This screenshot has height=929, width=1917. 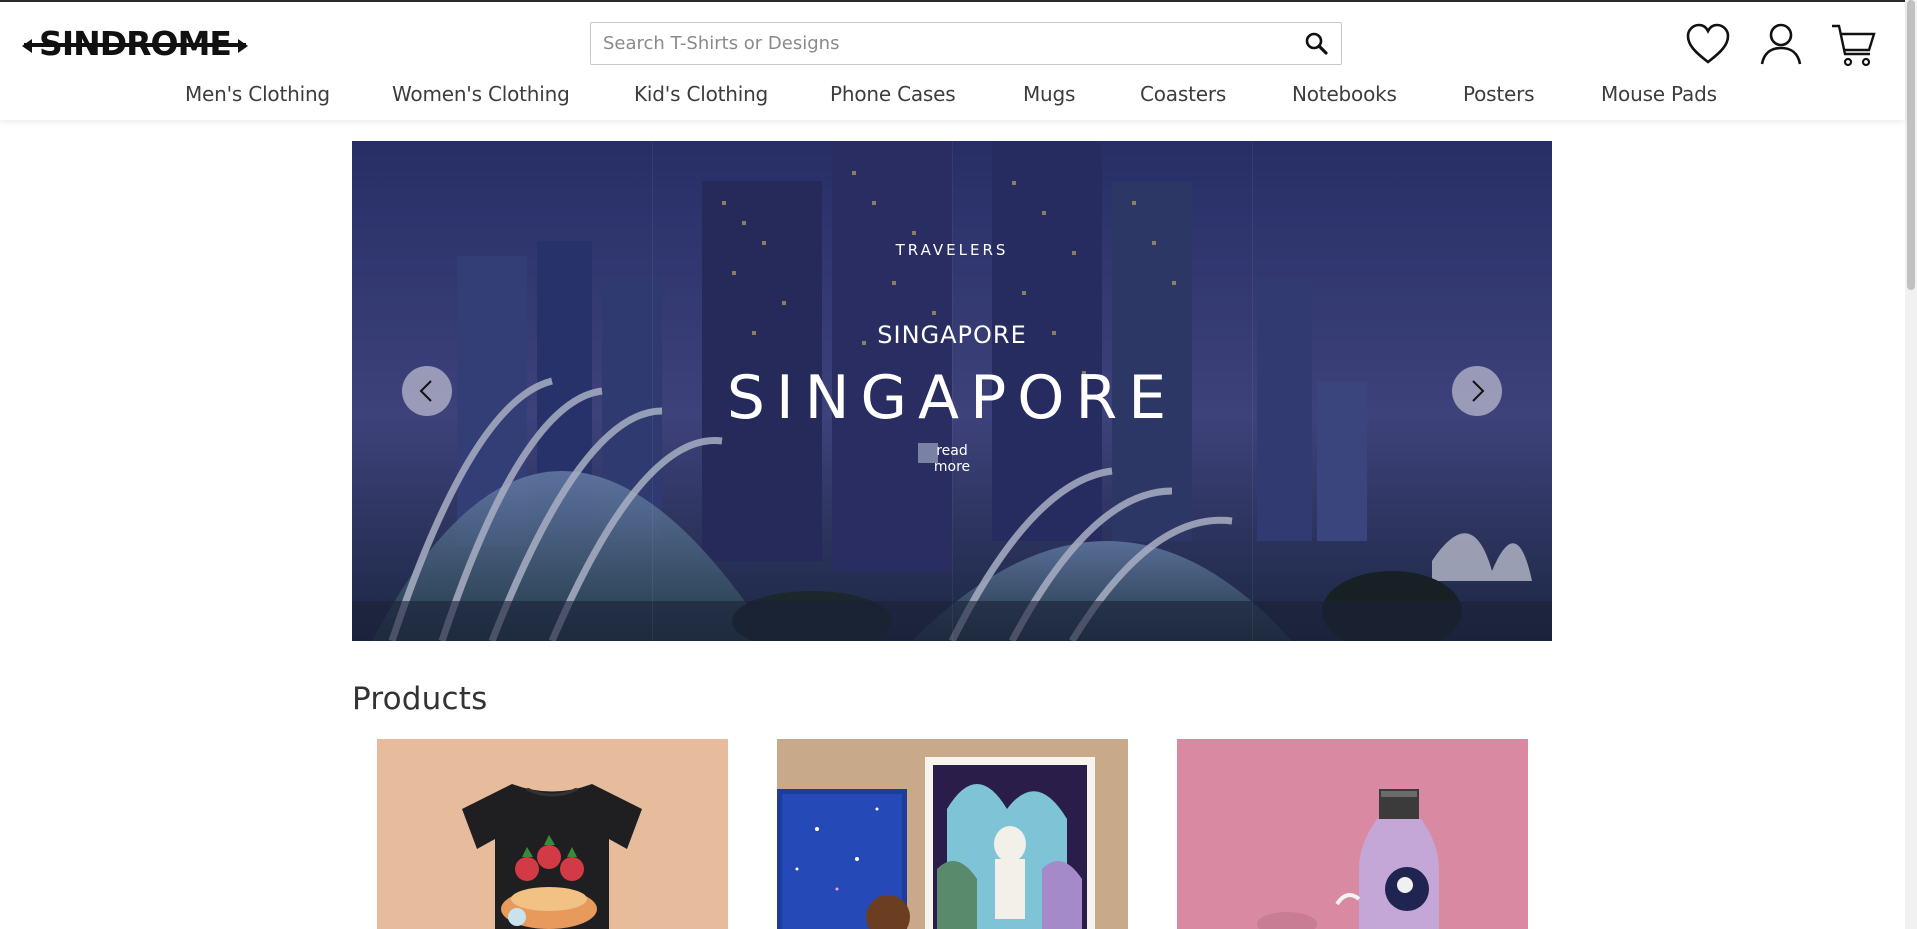 What do you see at coordinates (481, 94) in the screenshot?
I see `nav-womens-clothing: Women's Clothing` at bounding box center [481, 94].